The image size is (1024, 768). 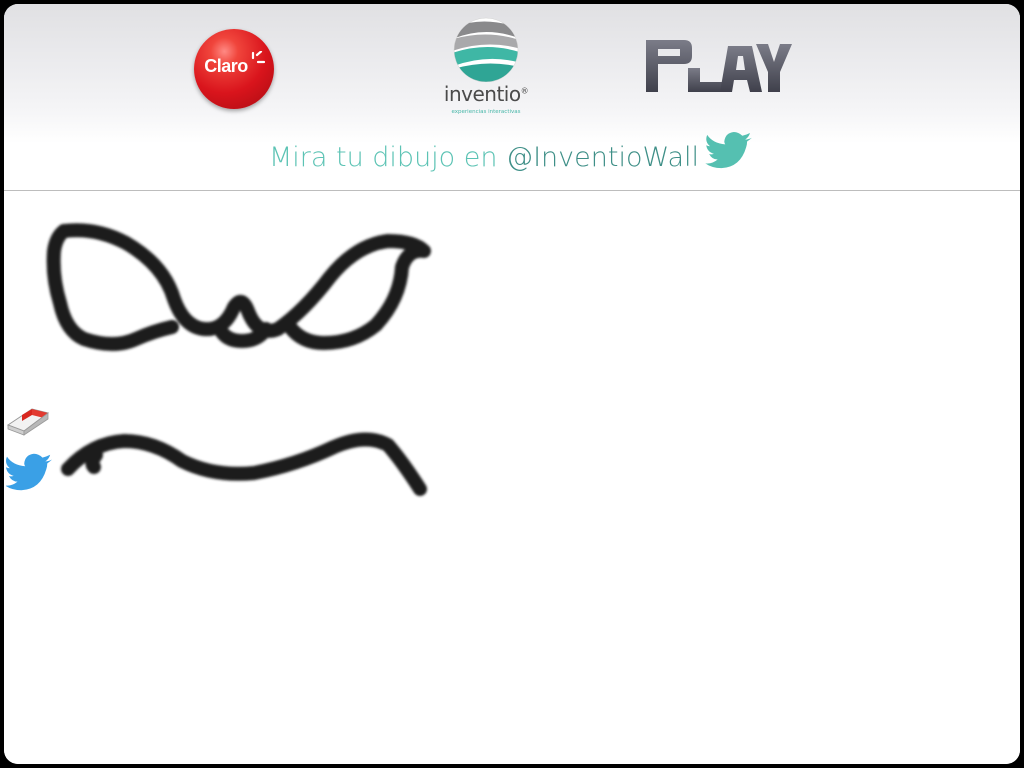 I want to click on inventio-logo-text: inventio®, so click(x=486, y=94).